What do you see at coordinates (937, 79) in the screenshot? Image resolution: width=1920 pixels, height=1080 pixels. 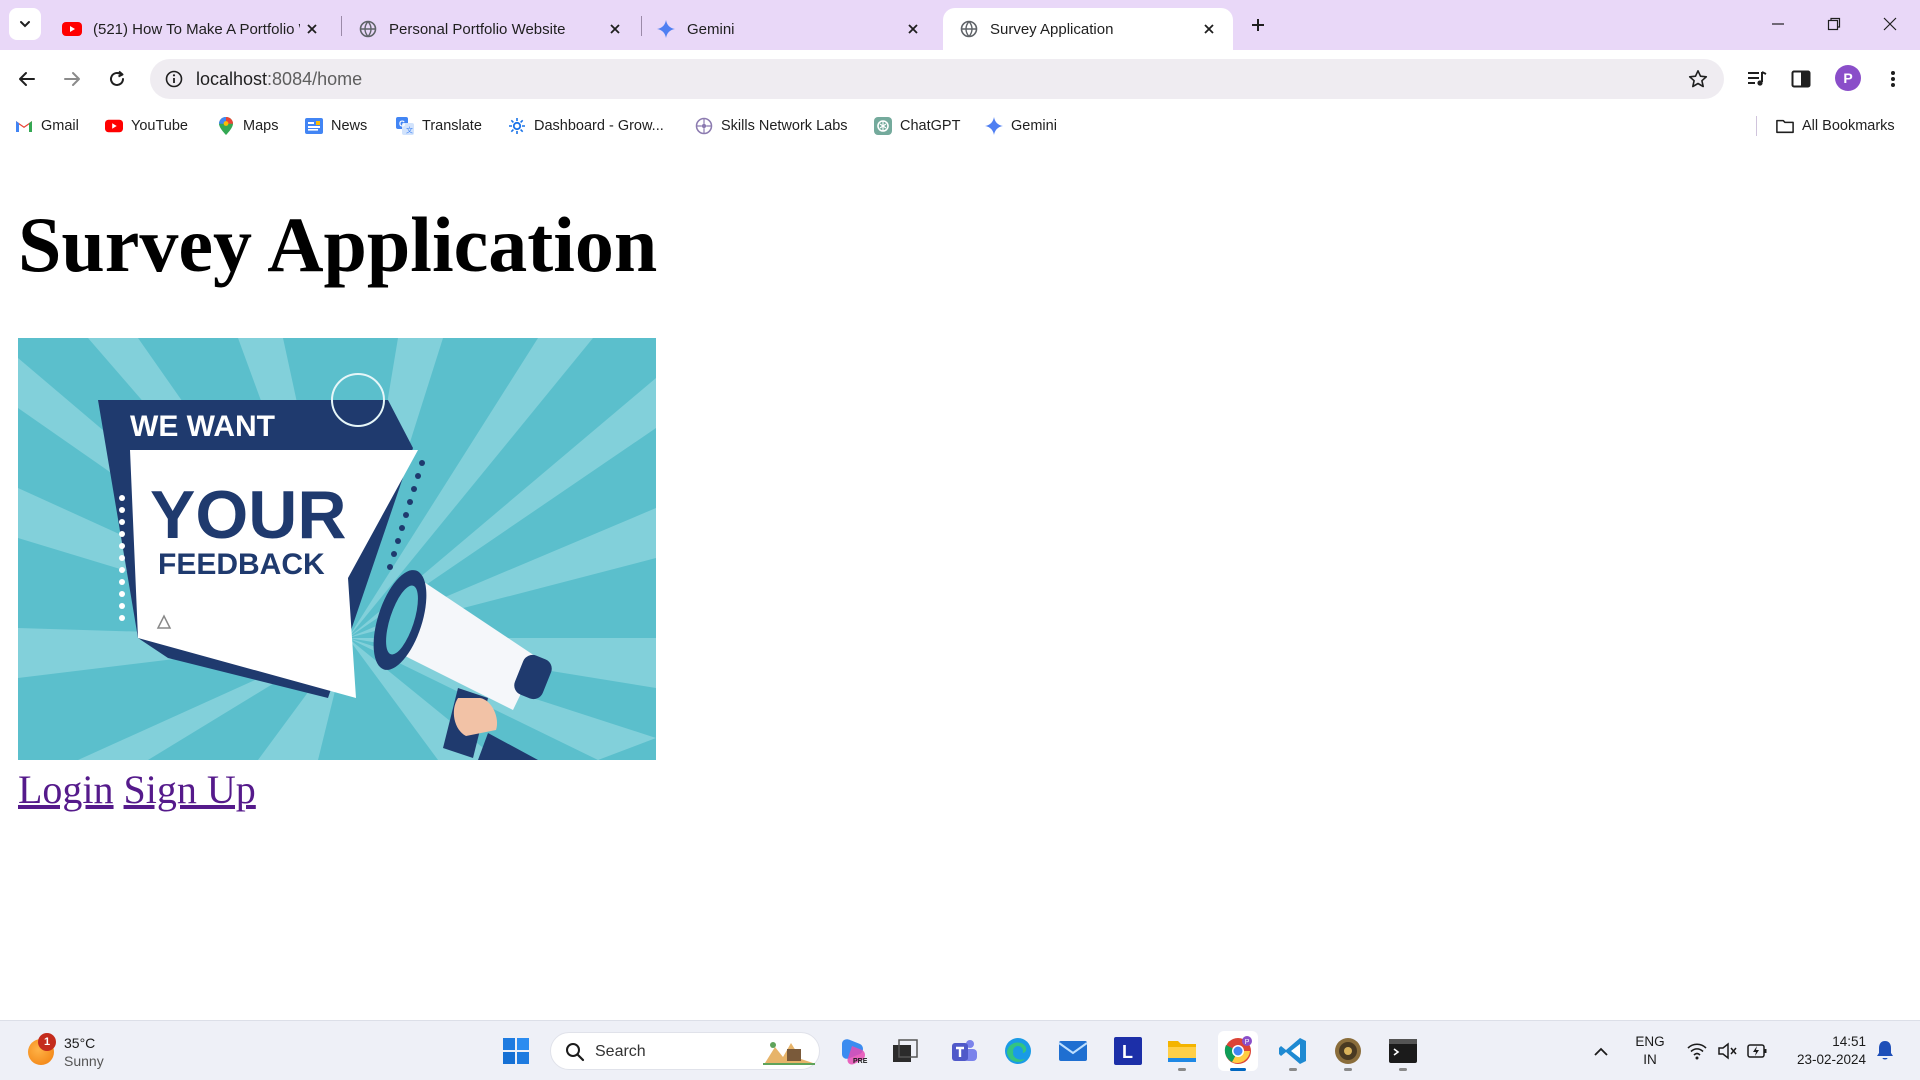 I see `address-bar: localhost:8084/home` at bounding box center [937, 79].